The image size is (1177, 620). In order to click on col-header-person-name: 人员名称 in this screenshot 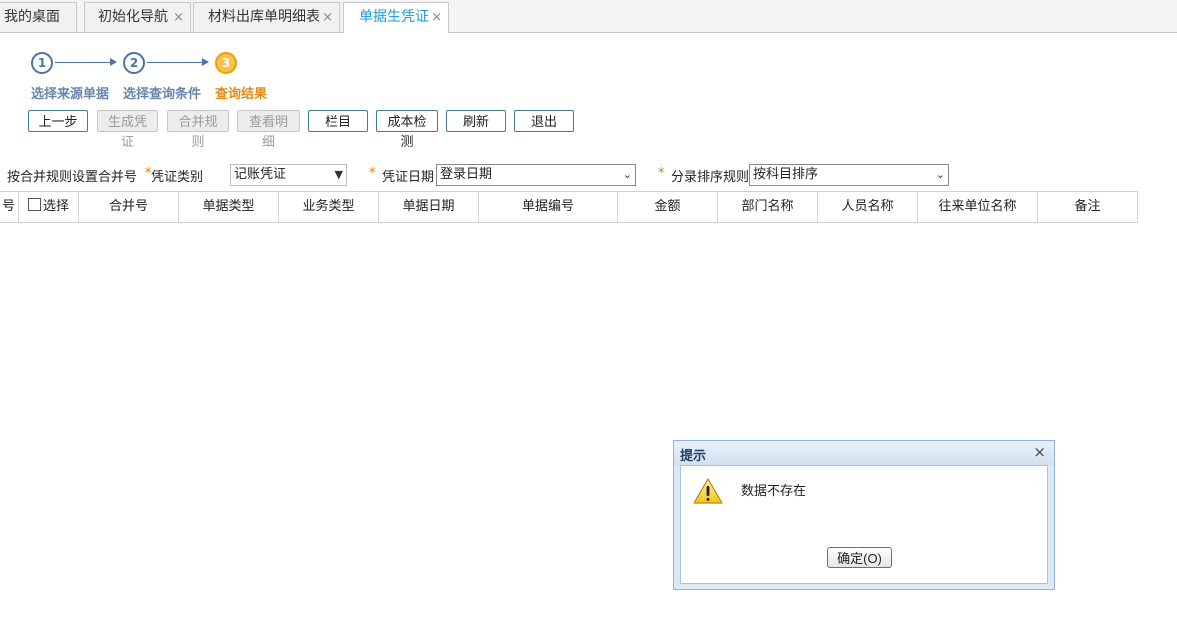, I will do `click(868, 207)`.